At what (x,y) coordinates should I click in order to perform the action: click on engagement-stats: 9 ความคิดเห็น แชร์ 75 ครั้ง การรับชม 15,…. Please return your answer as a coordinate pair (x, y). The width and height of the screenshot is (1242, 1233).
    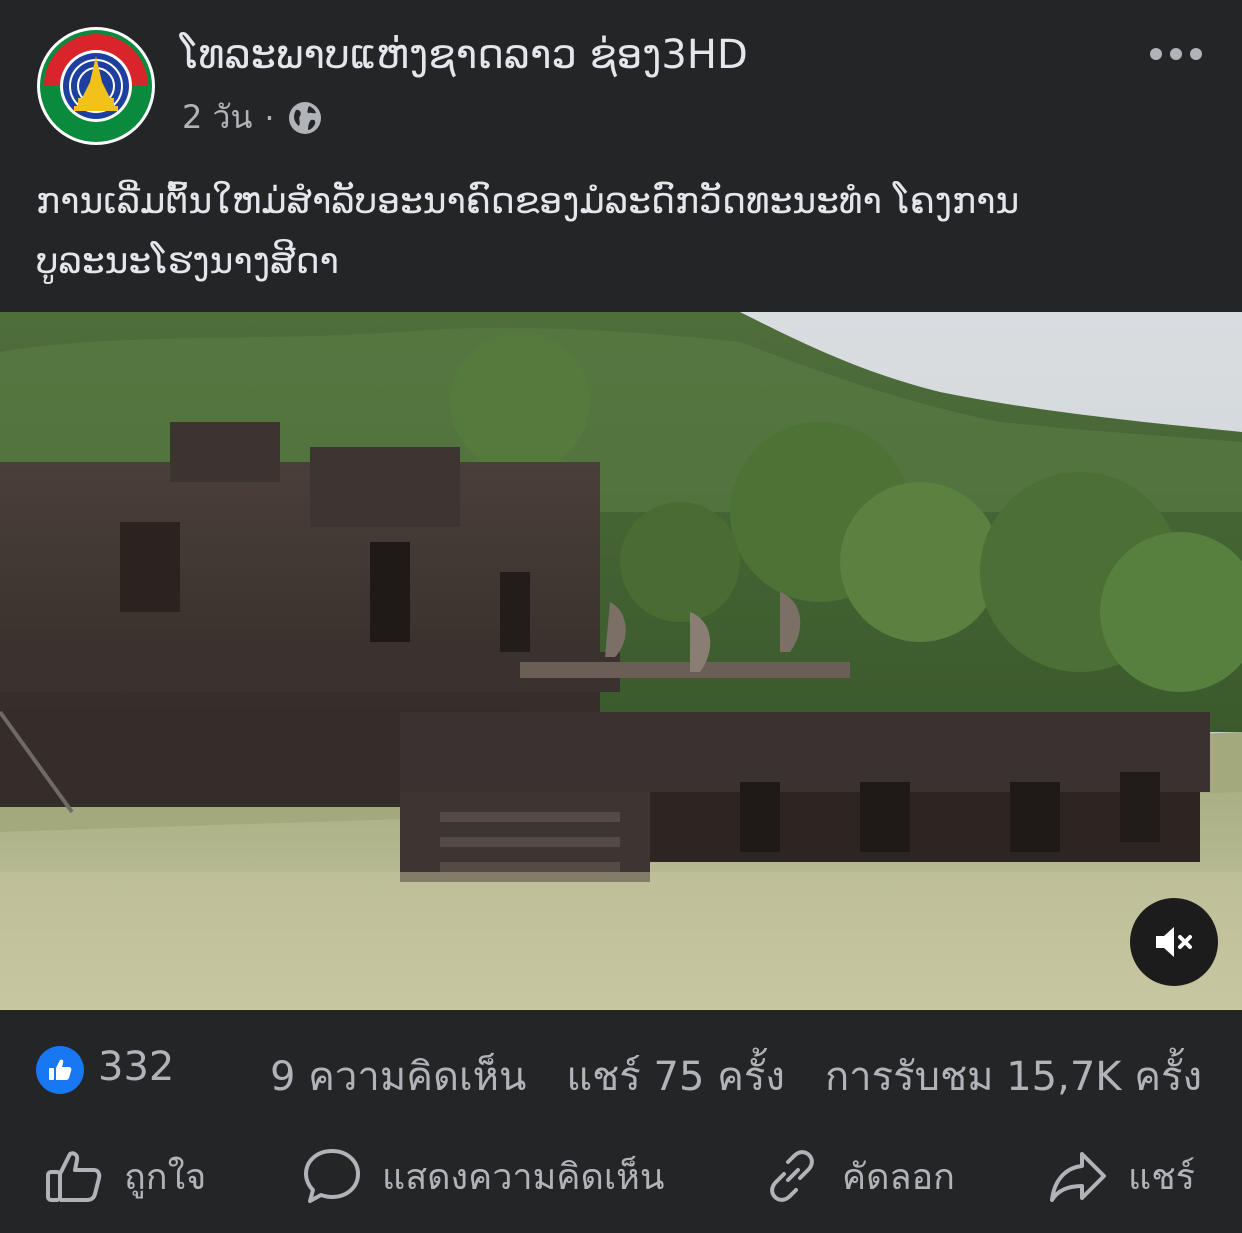
    Looking at the image, I should click on (736, 1076).